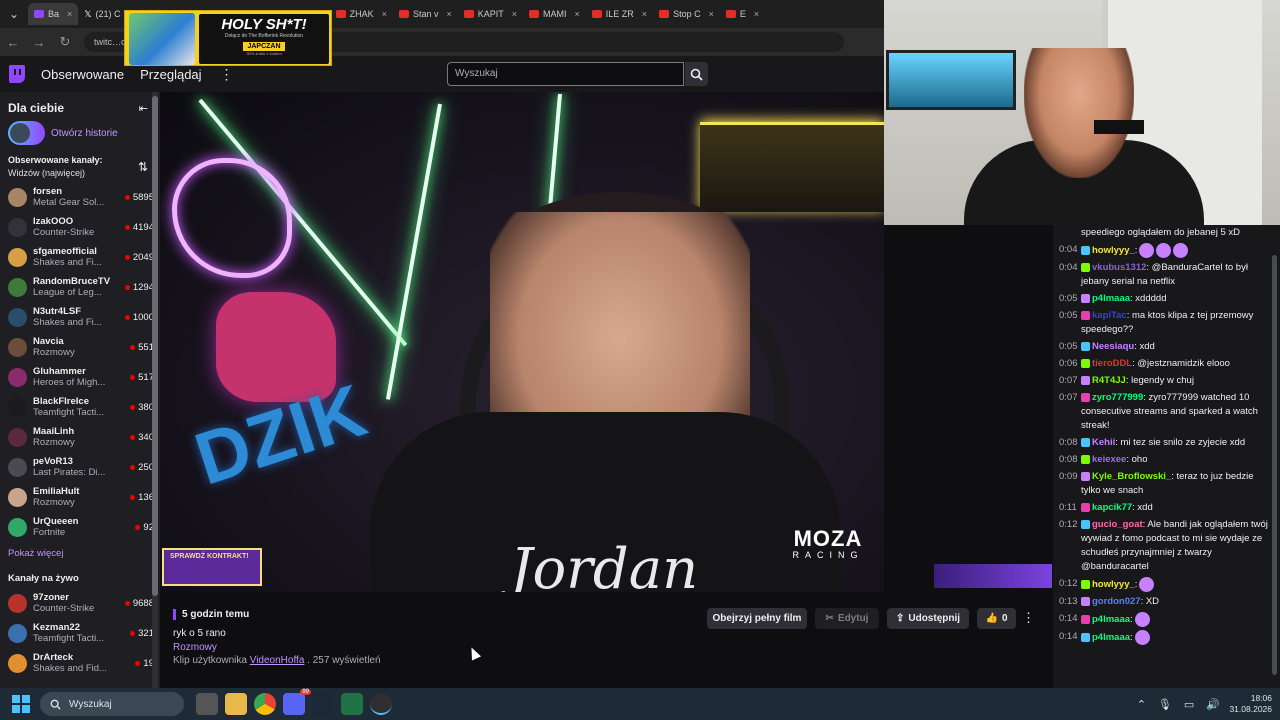 The width and height of the screenshot is (1280, 720). Describe the element at coordinates (1103, 442) in the screenshot. I see `chat-username: Kehii` at that location.